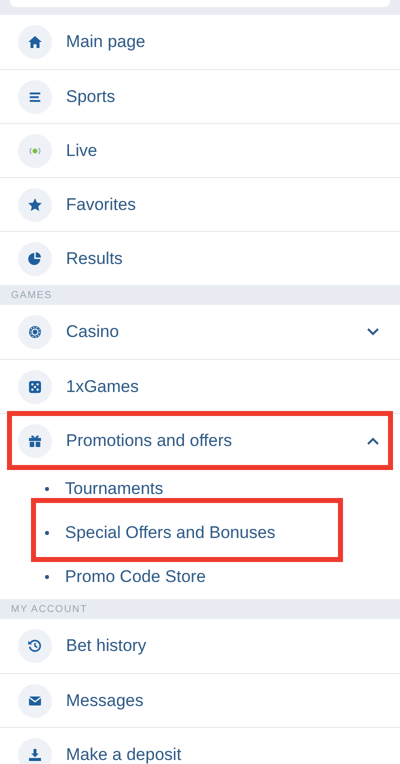  What do you see at coordinates (114, 489) in the screenshot?
I see `submenu-link: Tournaments` at bounding box center [114, 489].